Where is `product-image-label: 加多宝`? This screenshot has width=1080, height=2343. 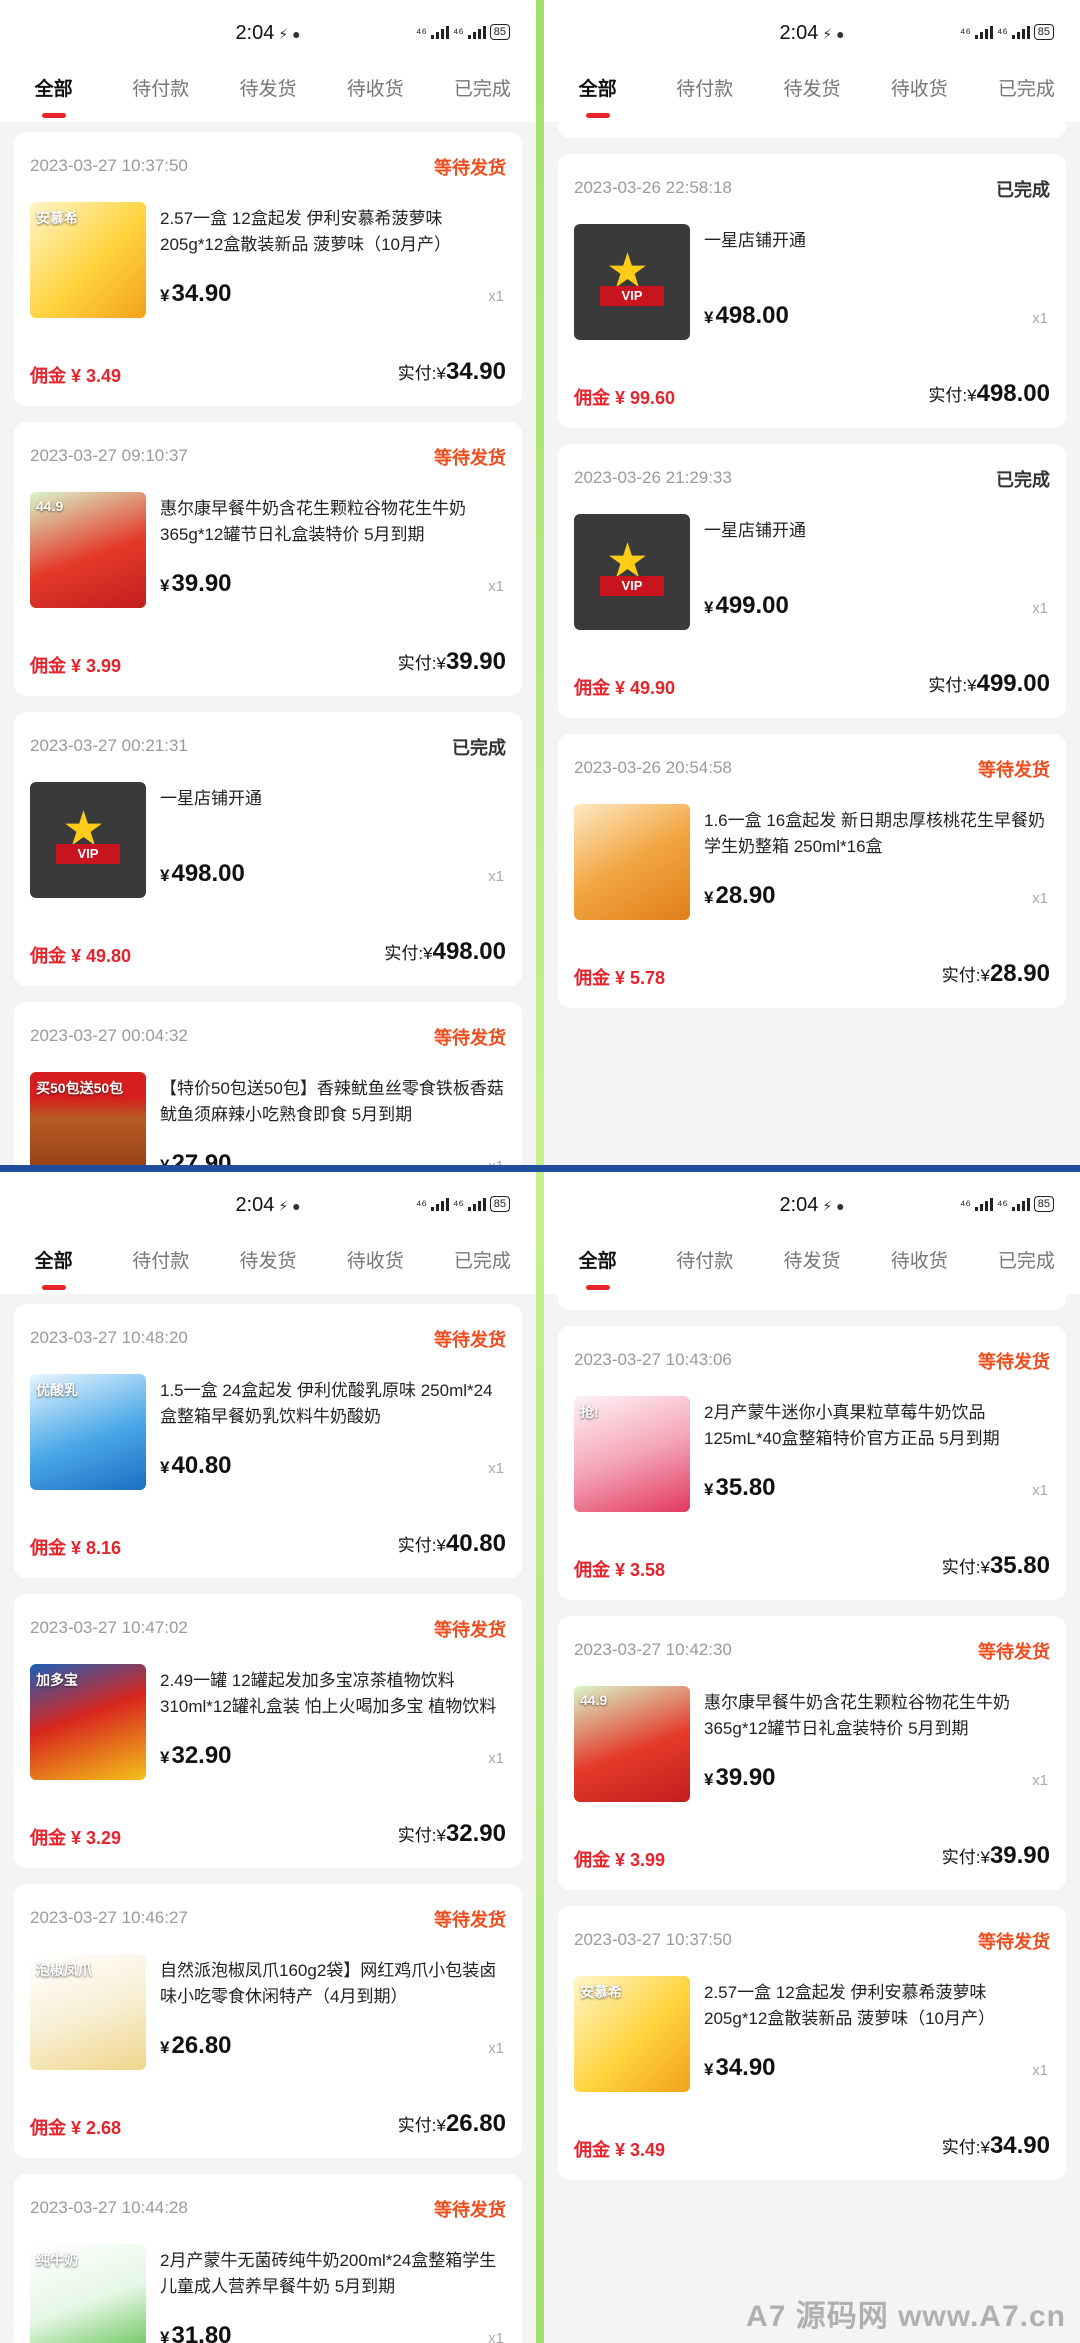 product-image-label: 加多宝 is located at coordinates (57, 1680).